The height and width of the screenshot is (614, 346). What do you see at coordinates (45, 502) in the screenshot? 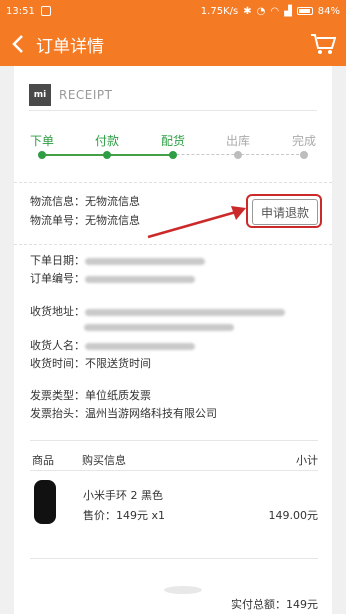
I see `product-image` at bounding box center [45, 502].